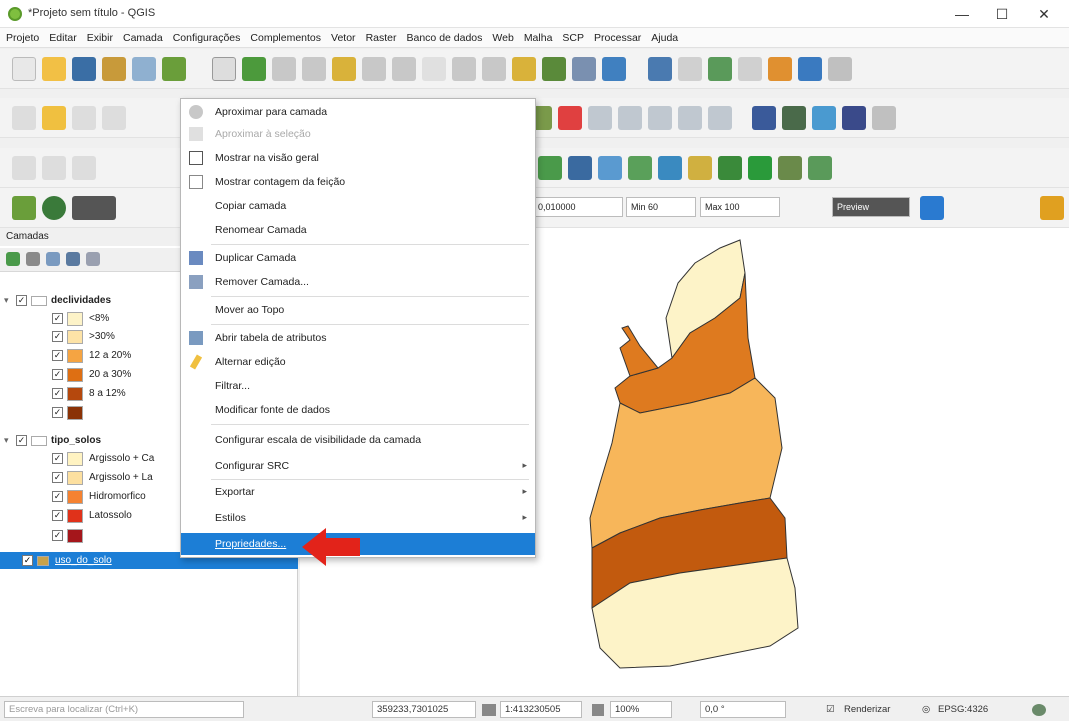 The image size is (1069, 721). What do you see at coordinates (1044, 14) in the screenshot?
I see `close-button: ✕` at bounding box center [1044, 14].